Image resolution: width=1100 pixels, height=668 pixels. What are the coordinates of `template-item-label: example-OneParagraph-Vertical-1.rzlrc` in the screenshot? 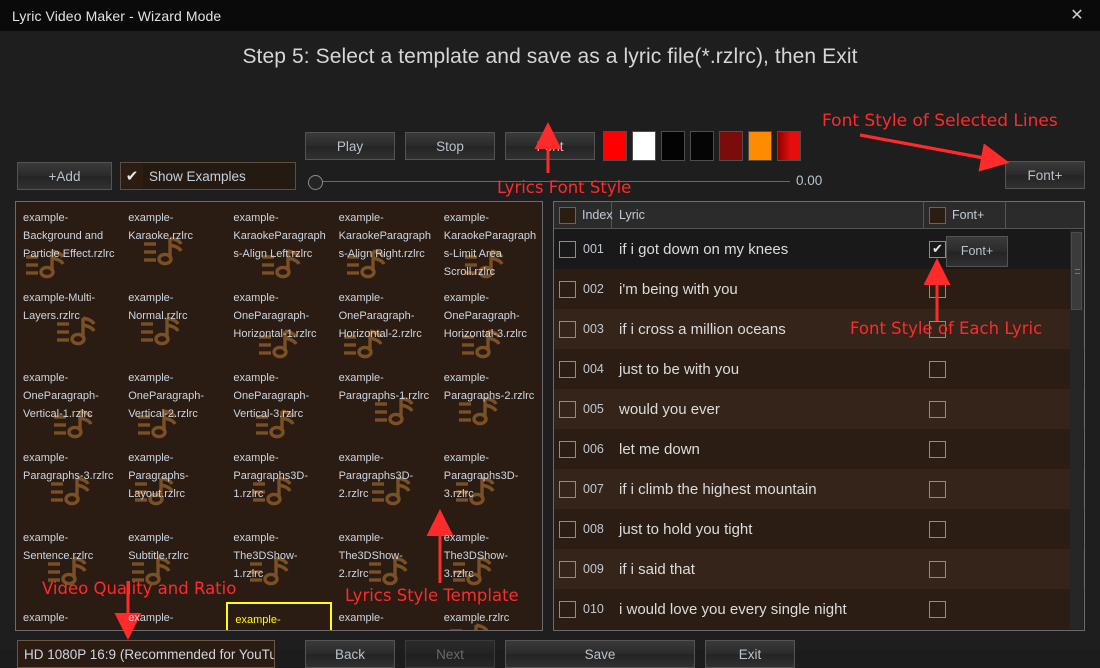 It's located at (61, 396).